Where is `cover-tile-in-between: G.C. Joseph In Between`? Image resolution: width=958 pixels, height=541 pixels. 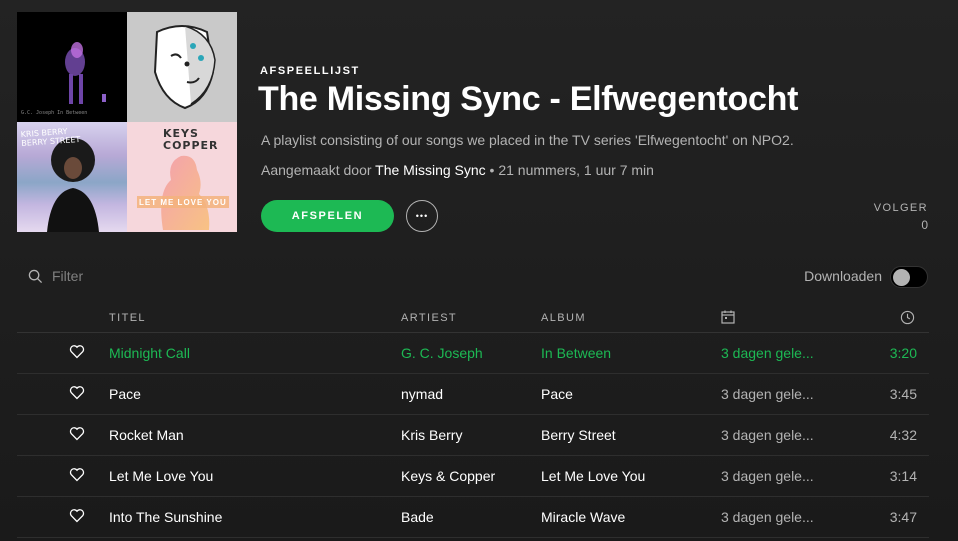
cover-tile-in-between: G.C. Joseph In Between is located at coordinates (72, 67).